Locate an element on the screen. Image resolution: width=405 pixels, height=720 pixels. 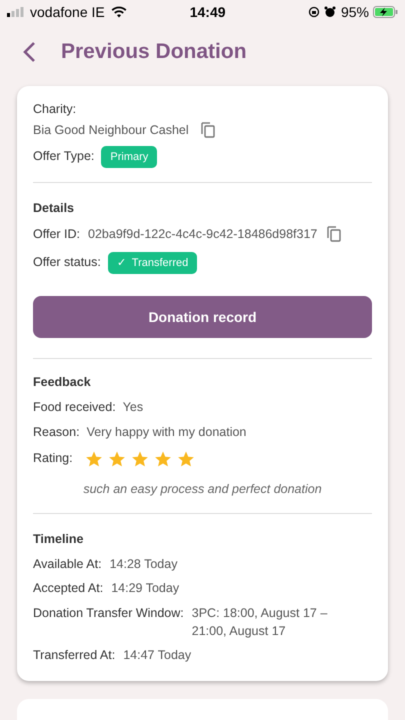
charity-name: Bia Good Neighbour Cashel is located at coordinates (111, 130).